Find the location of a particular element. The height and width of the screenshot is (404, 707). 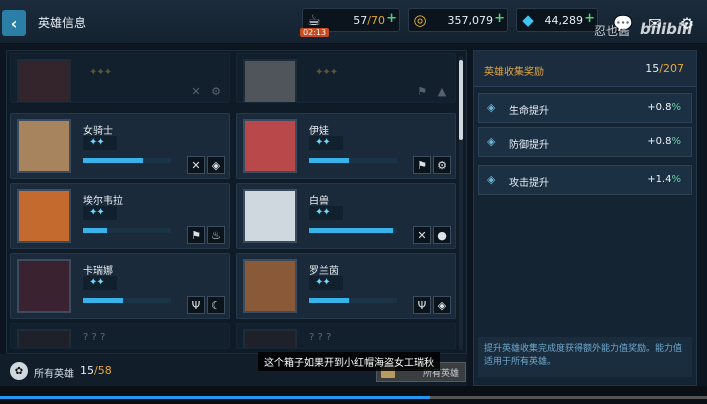

stamina-max: 70 is located at coordinates (378, 20).